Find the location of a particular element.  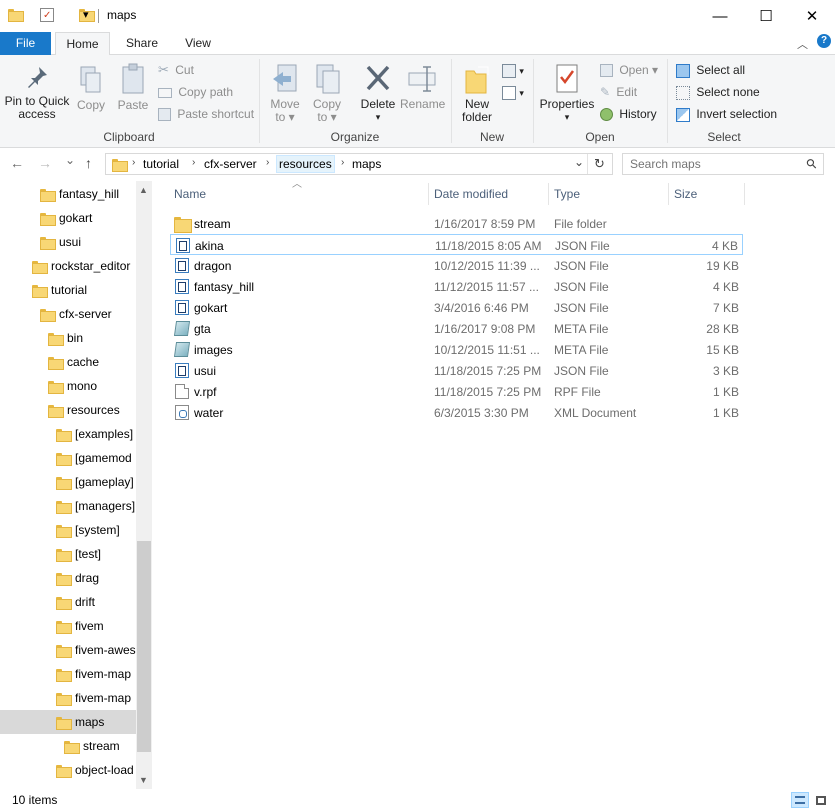

file-row: akina 11/18/2015 8:05 AM JSON File 4 KB is located at coordinates (456, 244).